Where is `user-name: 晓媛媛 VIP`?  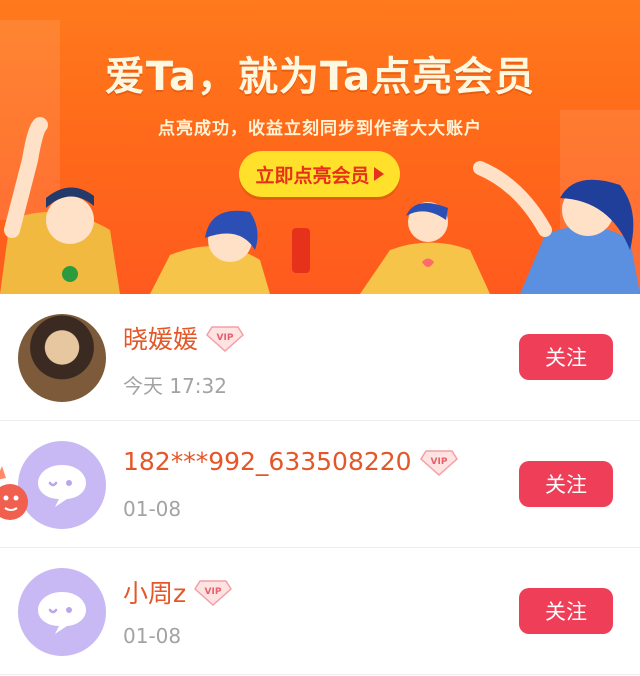 user-name: 晓媛媛 VIP is located at coordinates (183, 338).